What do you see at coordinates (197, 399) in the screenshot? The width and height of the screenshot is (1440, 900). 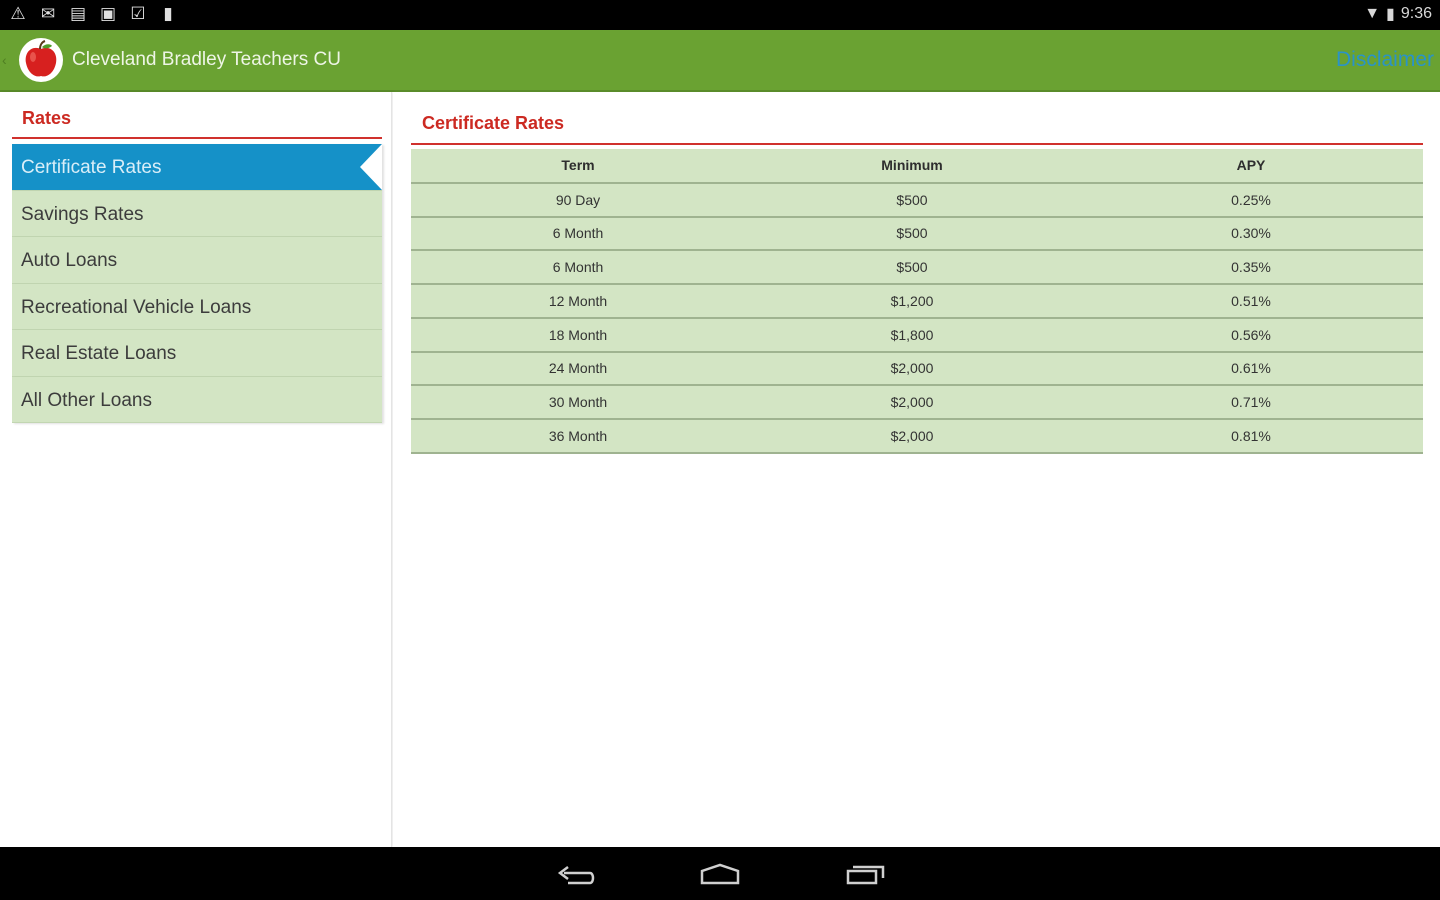 I see `sidebar-item-all-other-loans: All Other Loans` at bounding box center [197, 399].